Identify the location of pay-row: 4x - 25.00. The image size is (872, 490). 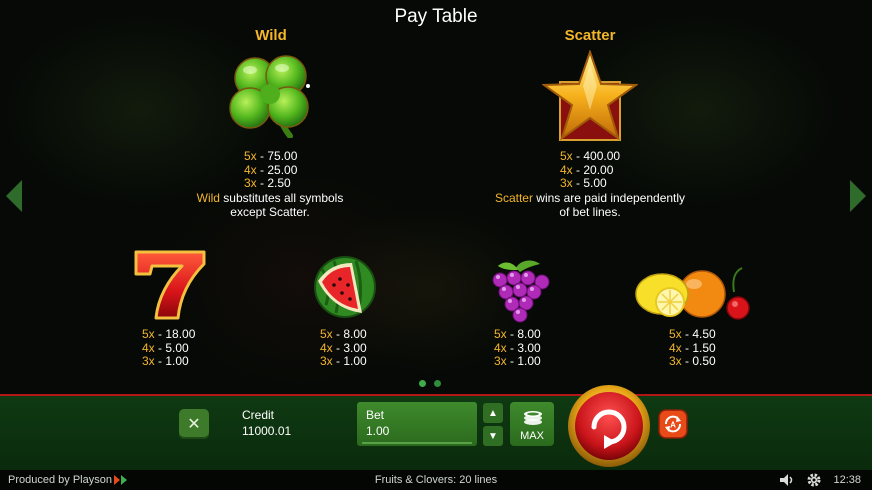
(271, 169).